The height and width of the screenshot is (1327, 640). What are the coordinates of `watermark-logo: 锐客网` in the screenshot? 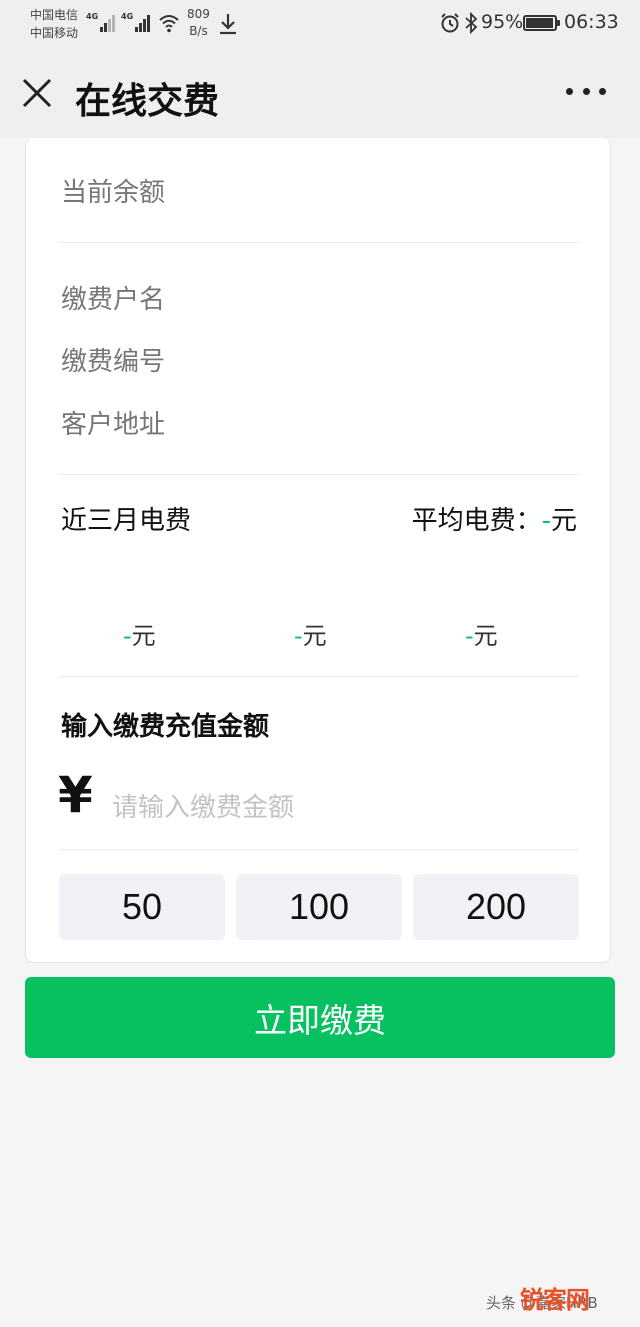 It's located at (555, 1300).